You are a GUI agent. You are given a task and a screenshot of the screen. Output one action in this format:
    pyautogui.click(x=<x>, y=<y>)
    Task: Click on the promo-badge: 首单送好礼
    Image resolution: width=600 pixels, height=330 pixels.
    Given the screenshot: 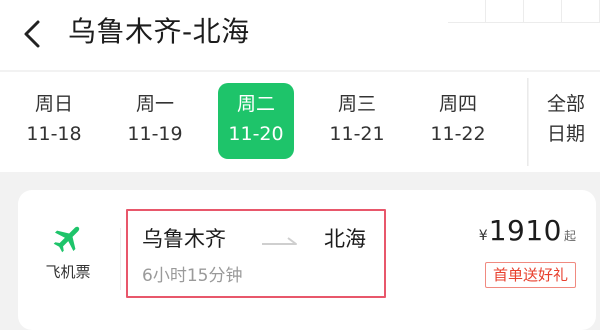 What is the action you would take?
    pyautogui.click(x=530, y=275)
    